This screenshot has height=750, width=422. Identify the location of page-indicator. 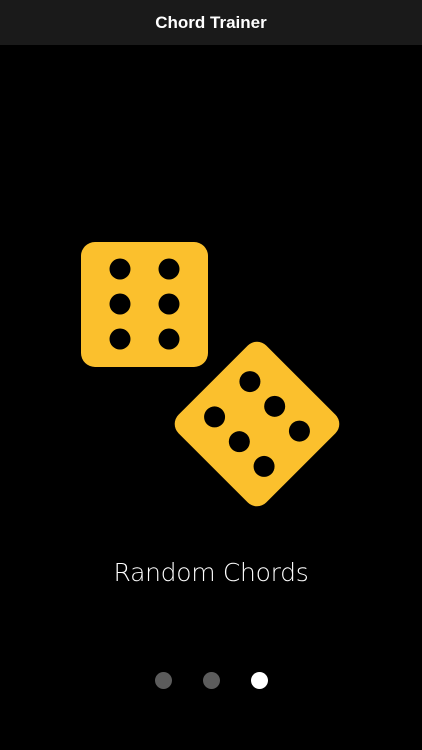
(211, 680).